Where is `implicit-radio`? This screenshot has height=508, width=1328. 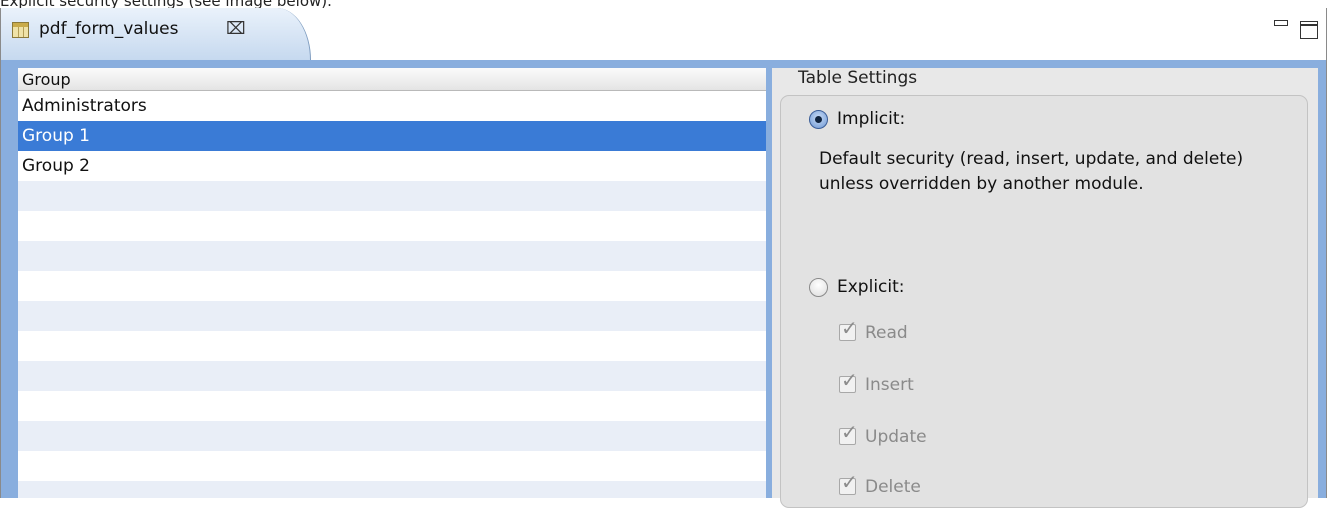
implicit-radio is located at coordinates (818, 119).